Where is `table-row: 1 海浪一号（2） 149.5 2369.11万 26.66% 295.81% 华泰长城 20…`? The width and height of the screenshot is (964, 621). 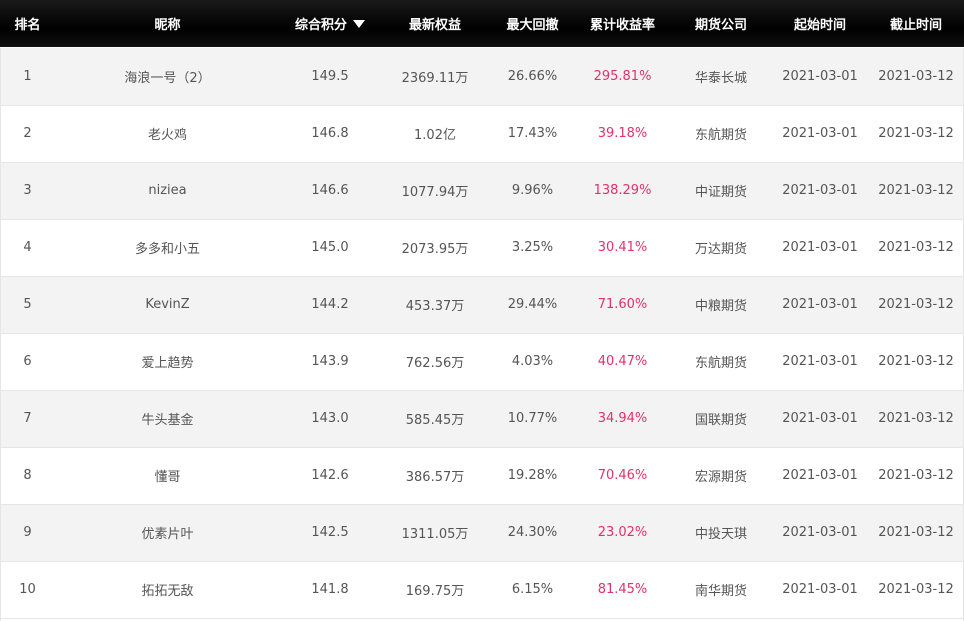 table-row: 1 海浪一号（2） 149.5 2369.11万 26.66% 295.81% 华泰长城 20… is located at coordinates (482, 76).